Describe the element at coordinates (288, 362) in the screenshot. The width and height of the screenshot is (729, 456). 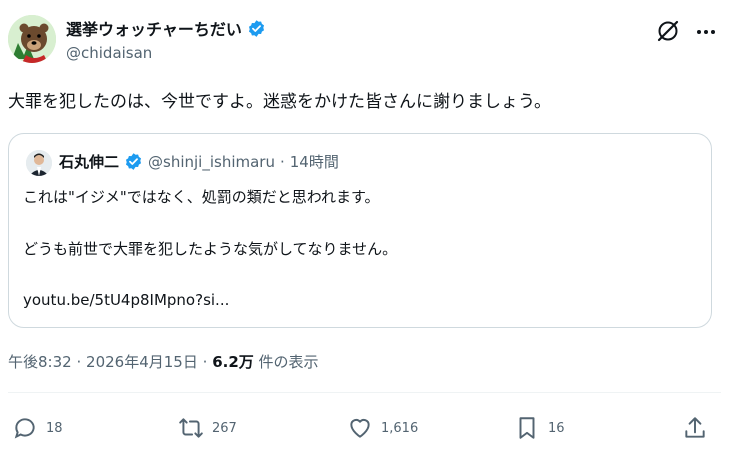
I see `view-count-label: 件の表示` at that location.